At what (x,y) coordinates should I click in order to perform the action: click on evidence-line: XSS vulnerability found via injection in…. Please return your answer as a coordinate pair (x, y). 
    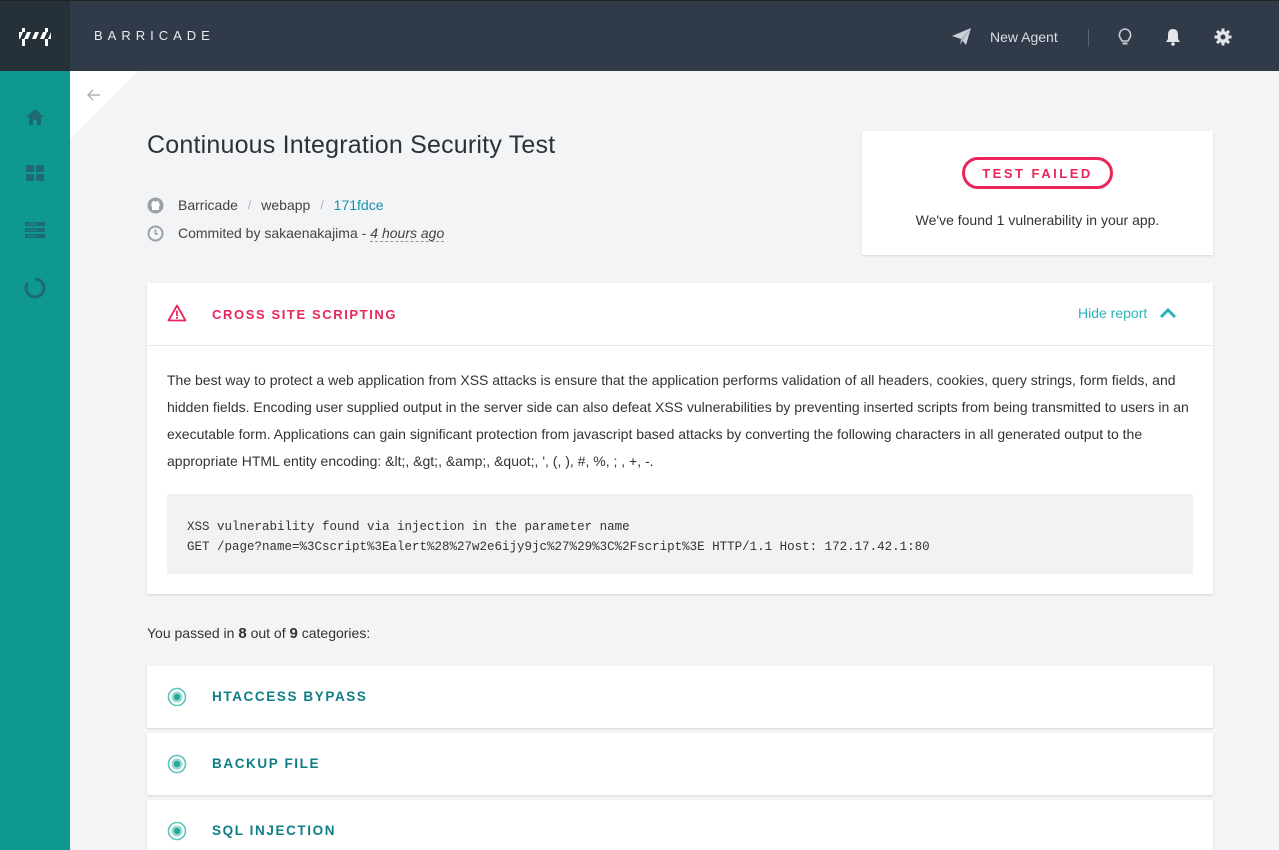
    Looking at the image, I should click on (408, 527).